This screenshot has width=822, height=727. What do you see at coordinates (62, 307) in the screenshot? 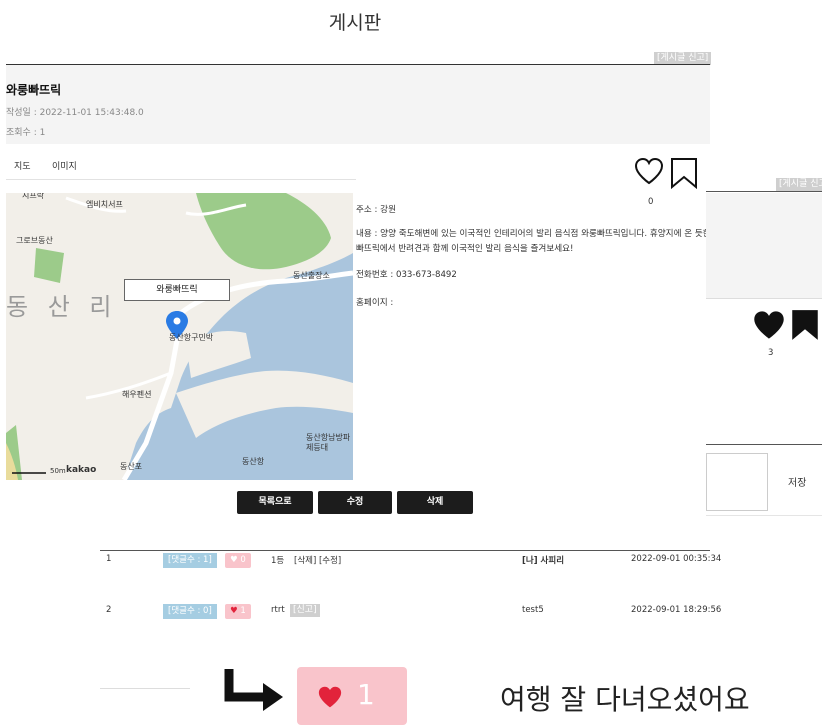
I see `map-region-label: 동 산 리` at bounding box center [62, 307].